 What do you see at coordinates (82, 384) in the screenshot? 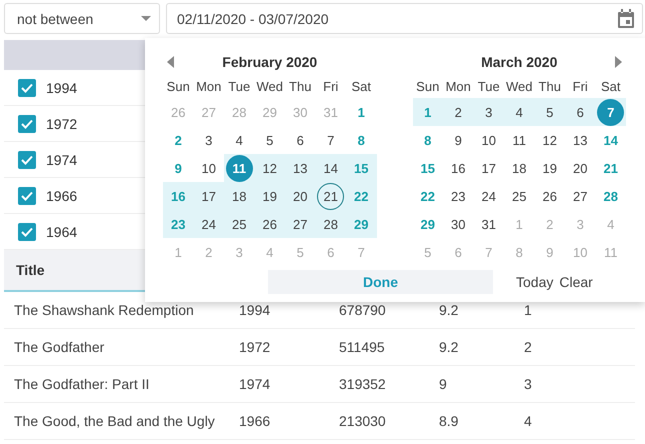
I see `table-cell-text: The Godfather: Part II` at bounding box center [82, 384].